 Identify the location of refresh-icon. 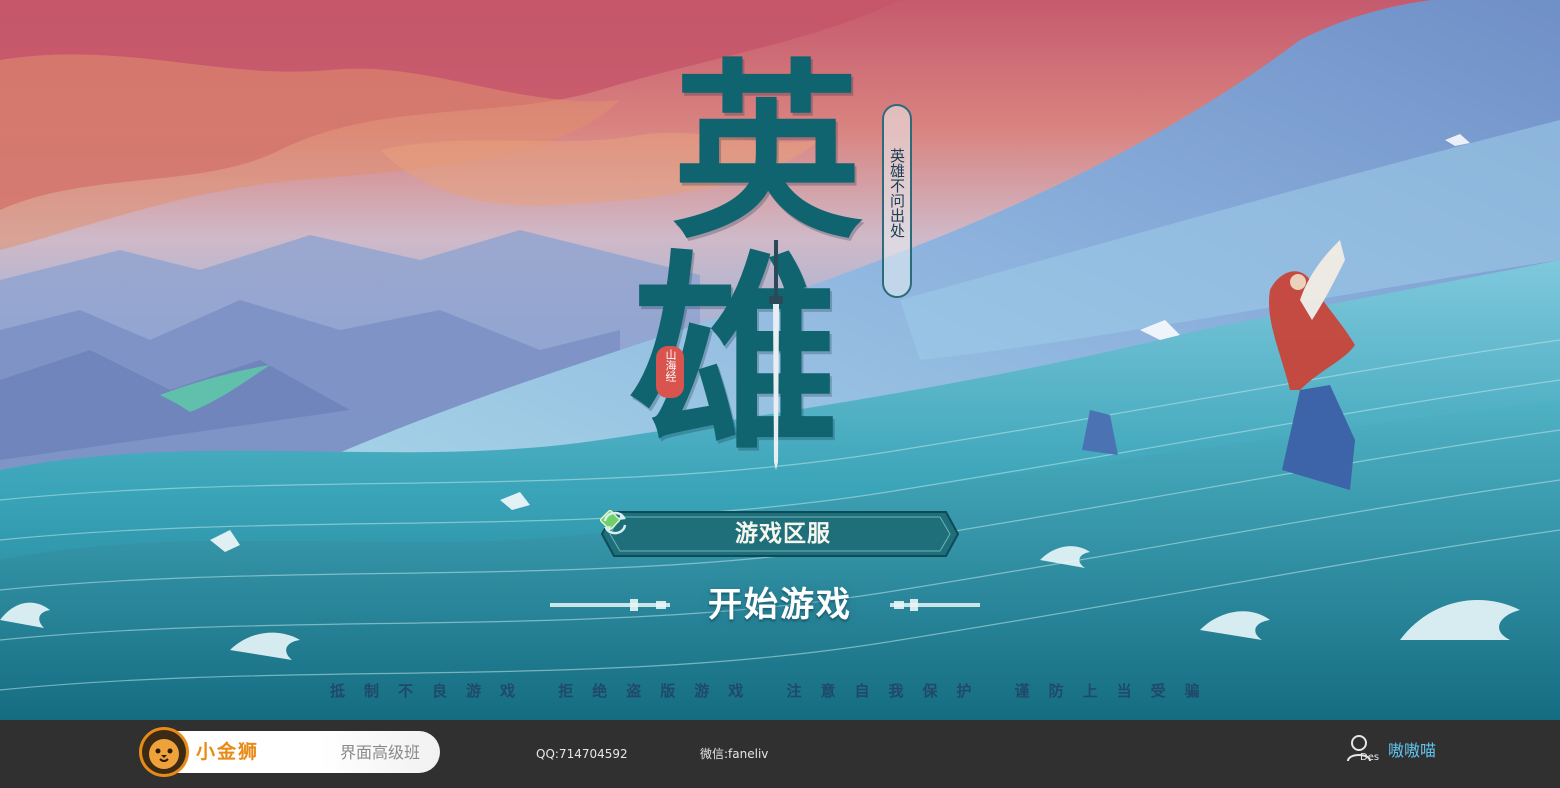
(615, 523).